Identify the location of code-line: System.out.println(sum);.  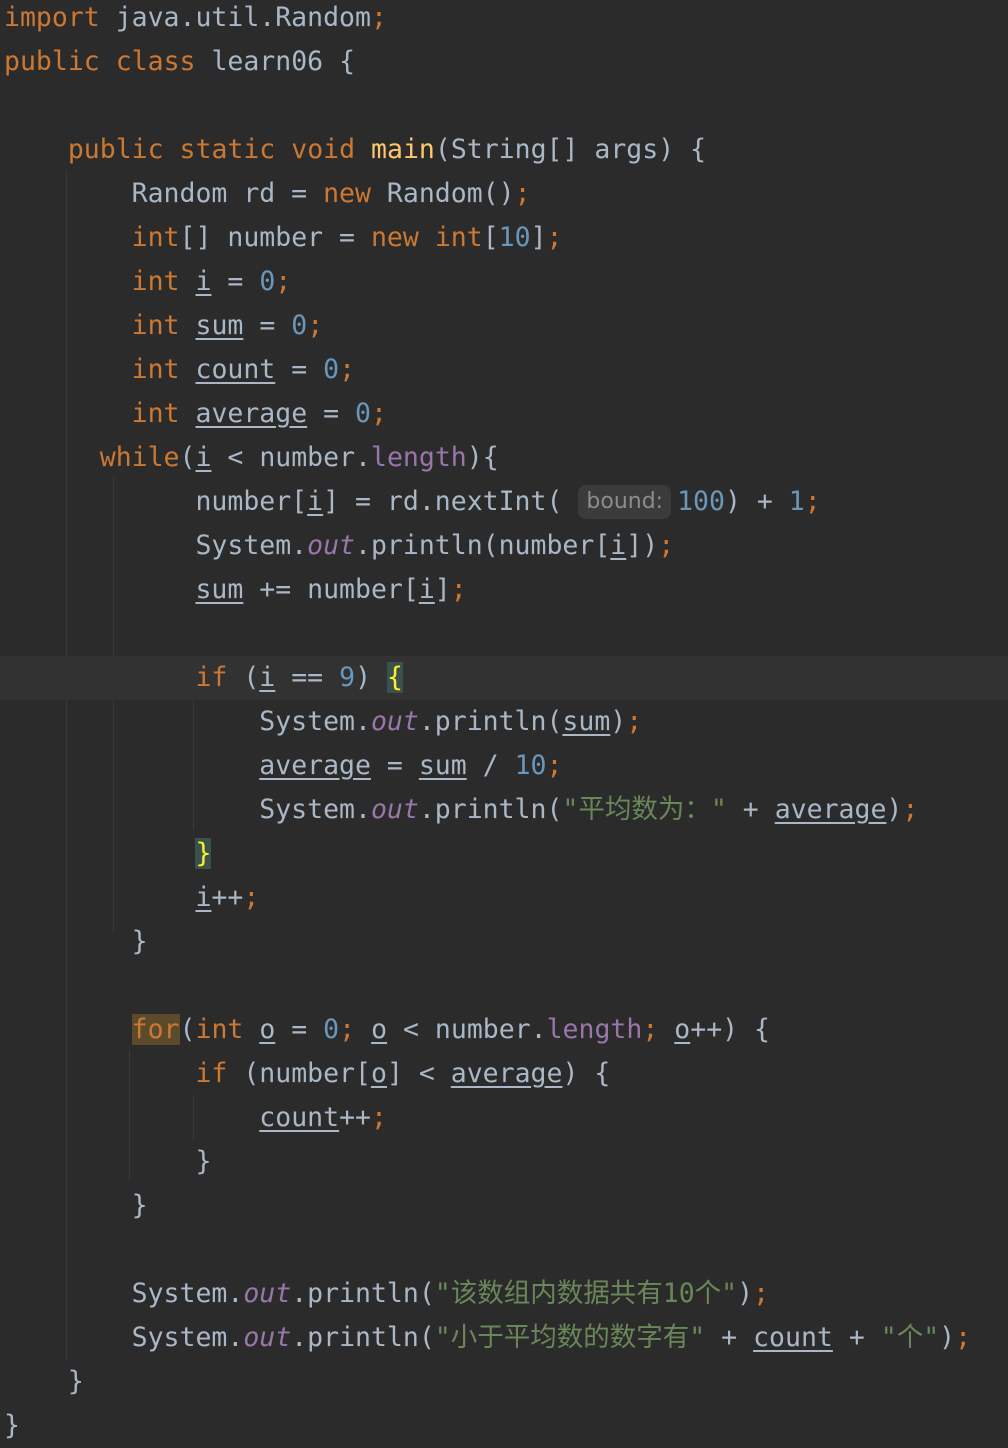
(504, 722).